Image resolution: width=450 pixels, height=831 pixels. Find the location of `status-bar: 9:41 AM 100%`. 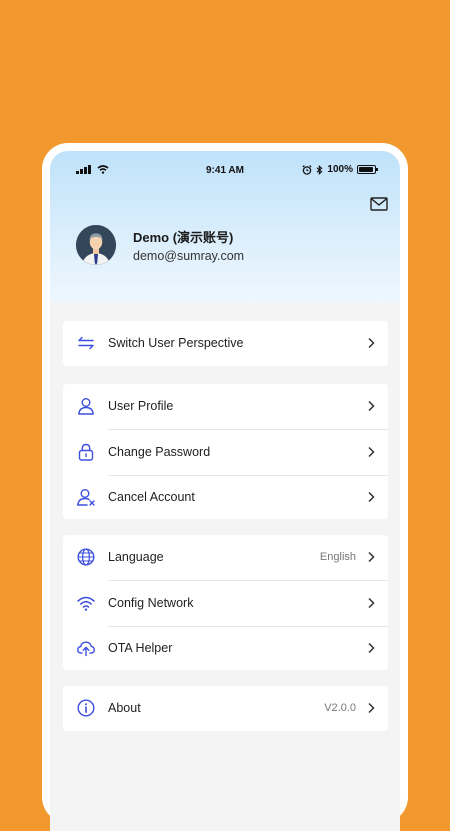

status-bar: 9:41 AM 100% is located at coordinates (225, 171).